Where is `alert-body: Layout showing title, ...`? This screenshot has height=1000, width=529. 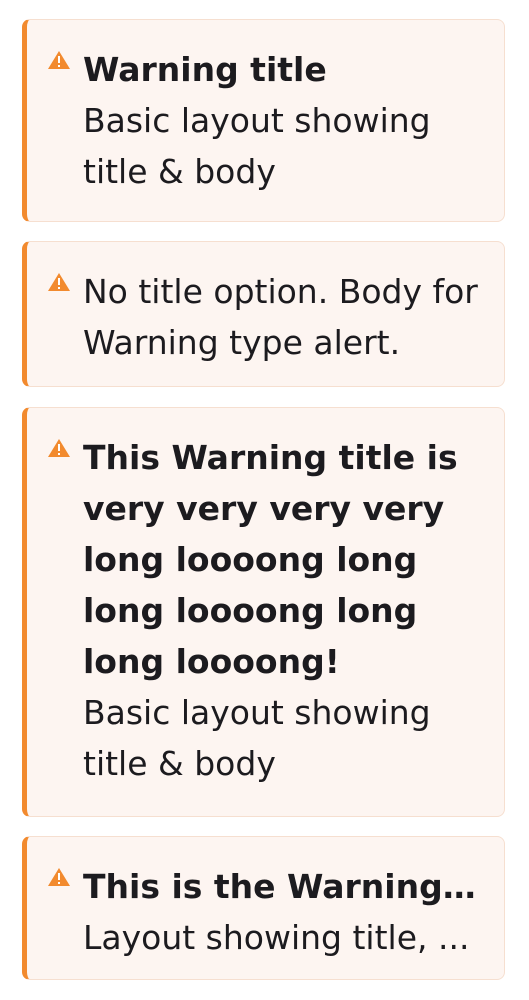 alert-body: Layout showing title, ... is located at coordinates (276, 937).